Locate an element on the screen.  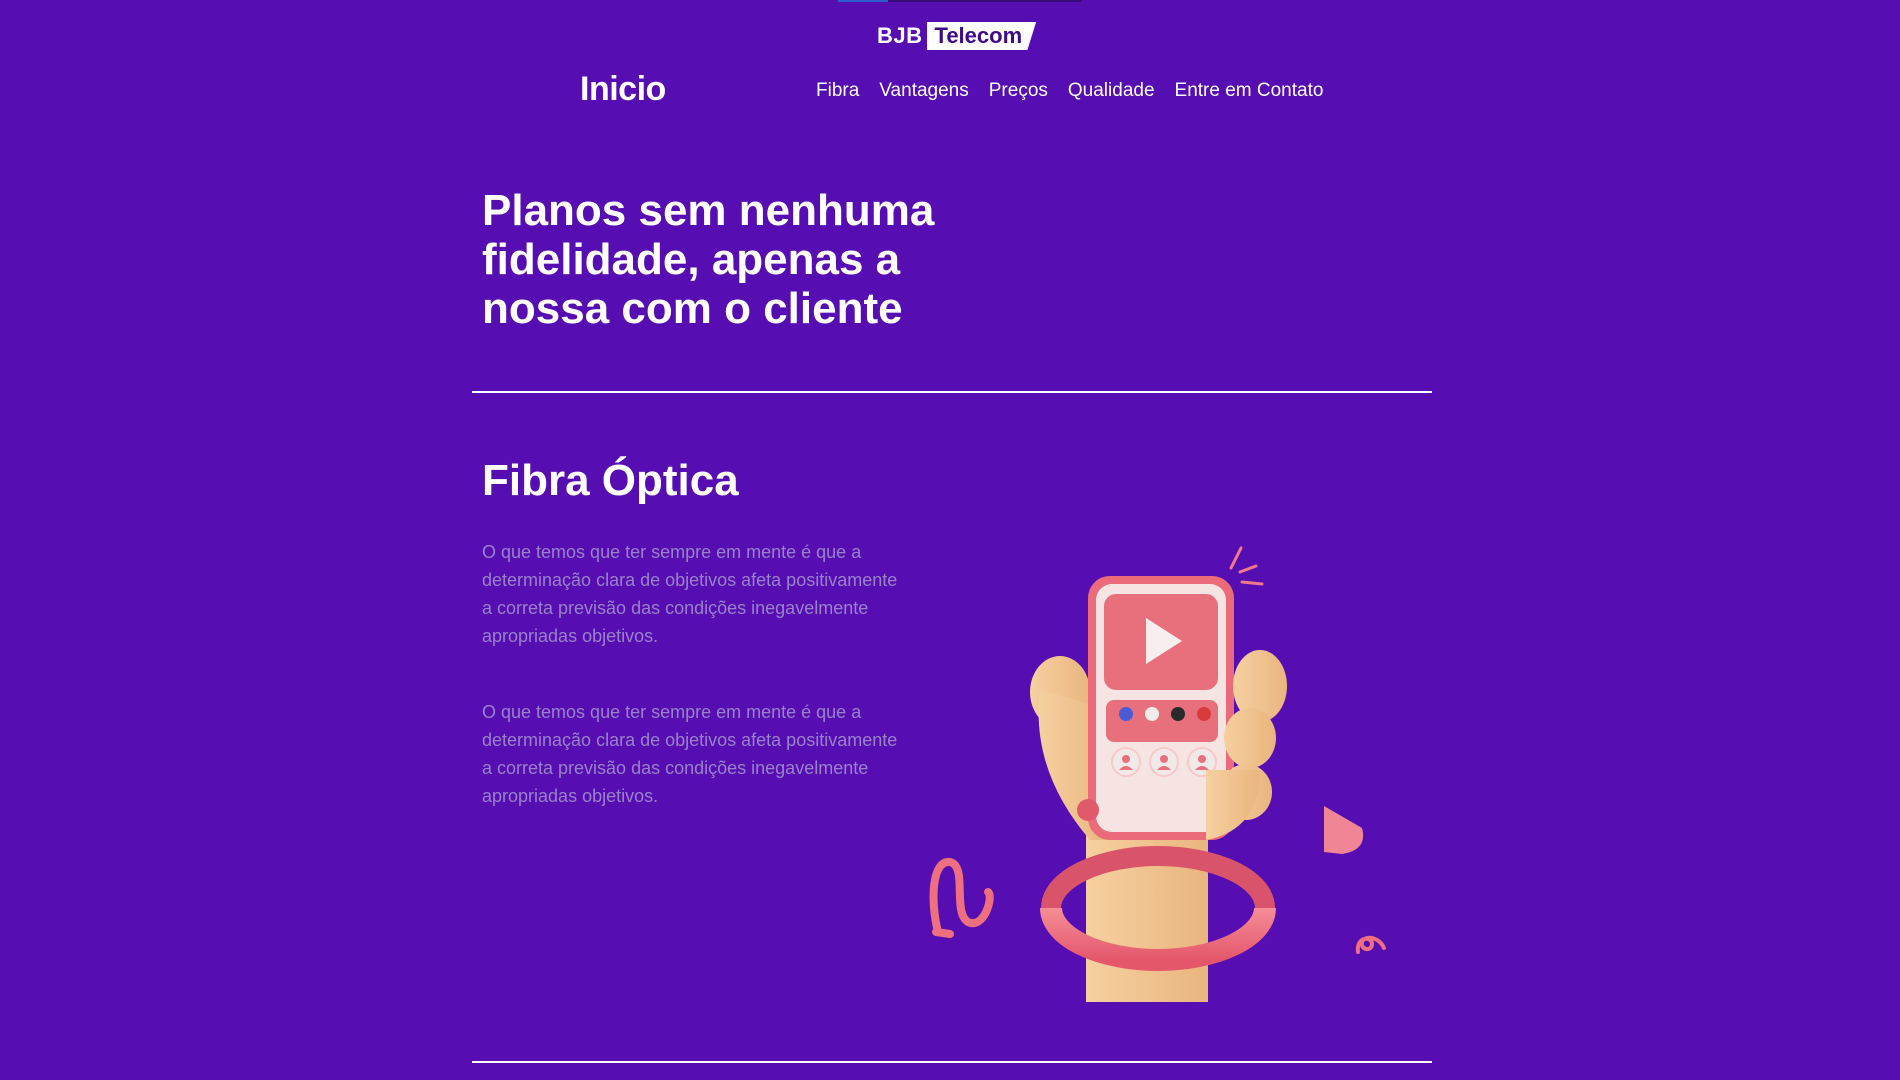
section-divider is located at coordinates (952, 392).